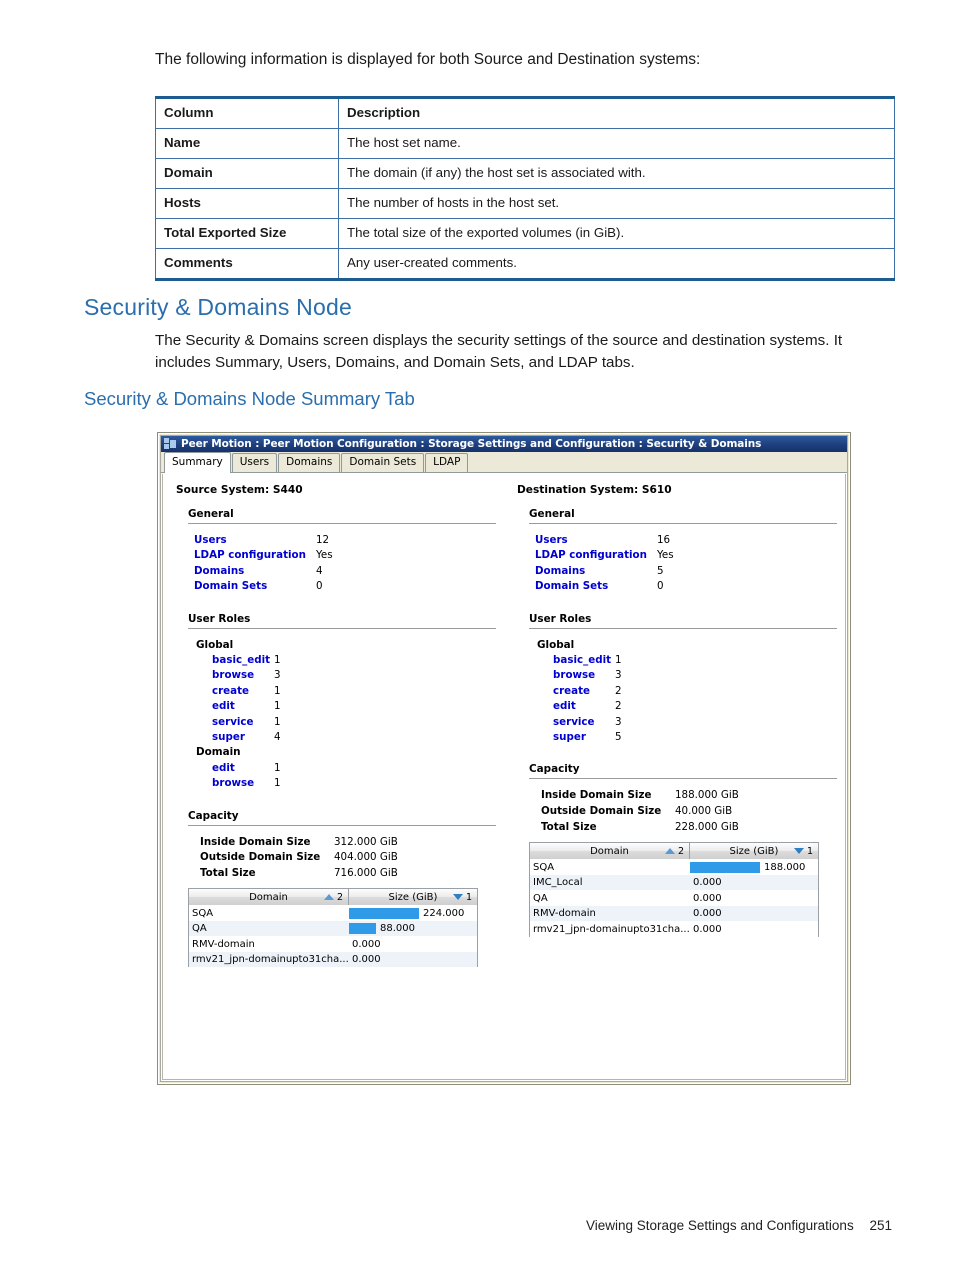 The image size is (954, 1271). Describe the element at coordinates (223, 944) in the screenshot. I see `grid-cell-domain: RMV-domain` at that location.